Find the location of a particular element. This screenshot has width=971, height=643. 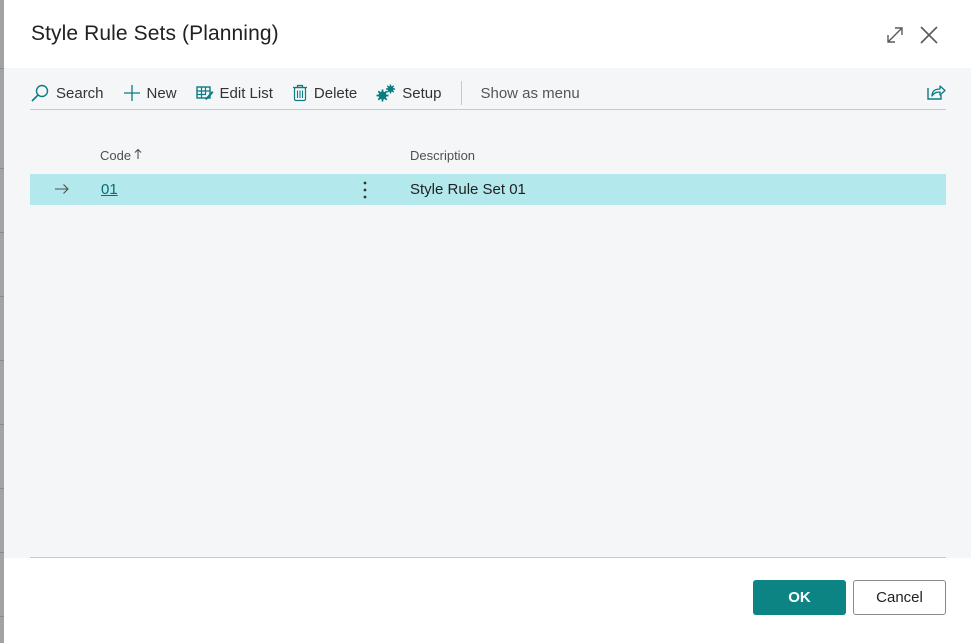

new-label: New is located at coordinates (161, 93).